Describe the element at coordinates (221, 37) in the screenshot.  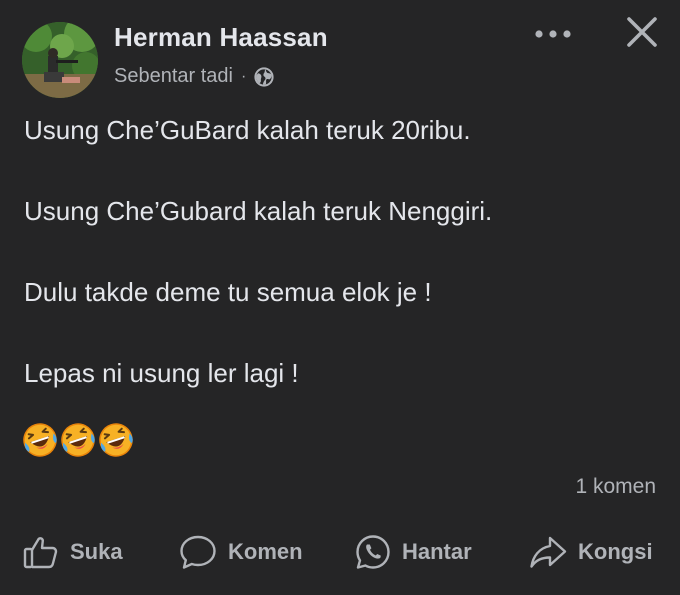
I see `author-name: Herman Haassan` at that location.